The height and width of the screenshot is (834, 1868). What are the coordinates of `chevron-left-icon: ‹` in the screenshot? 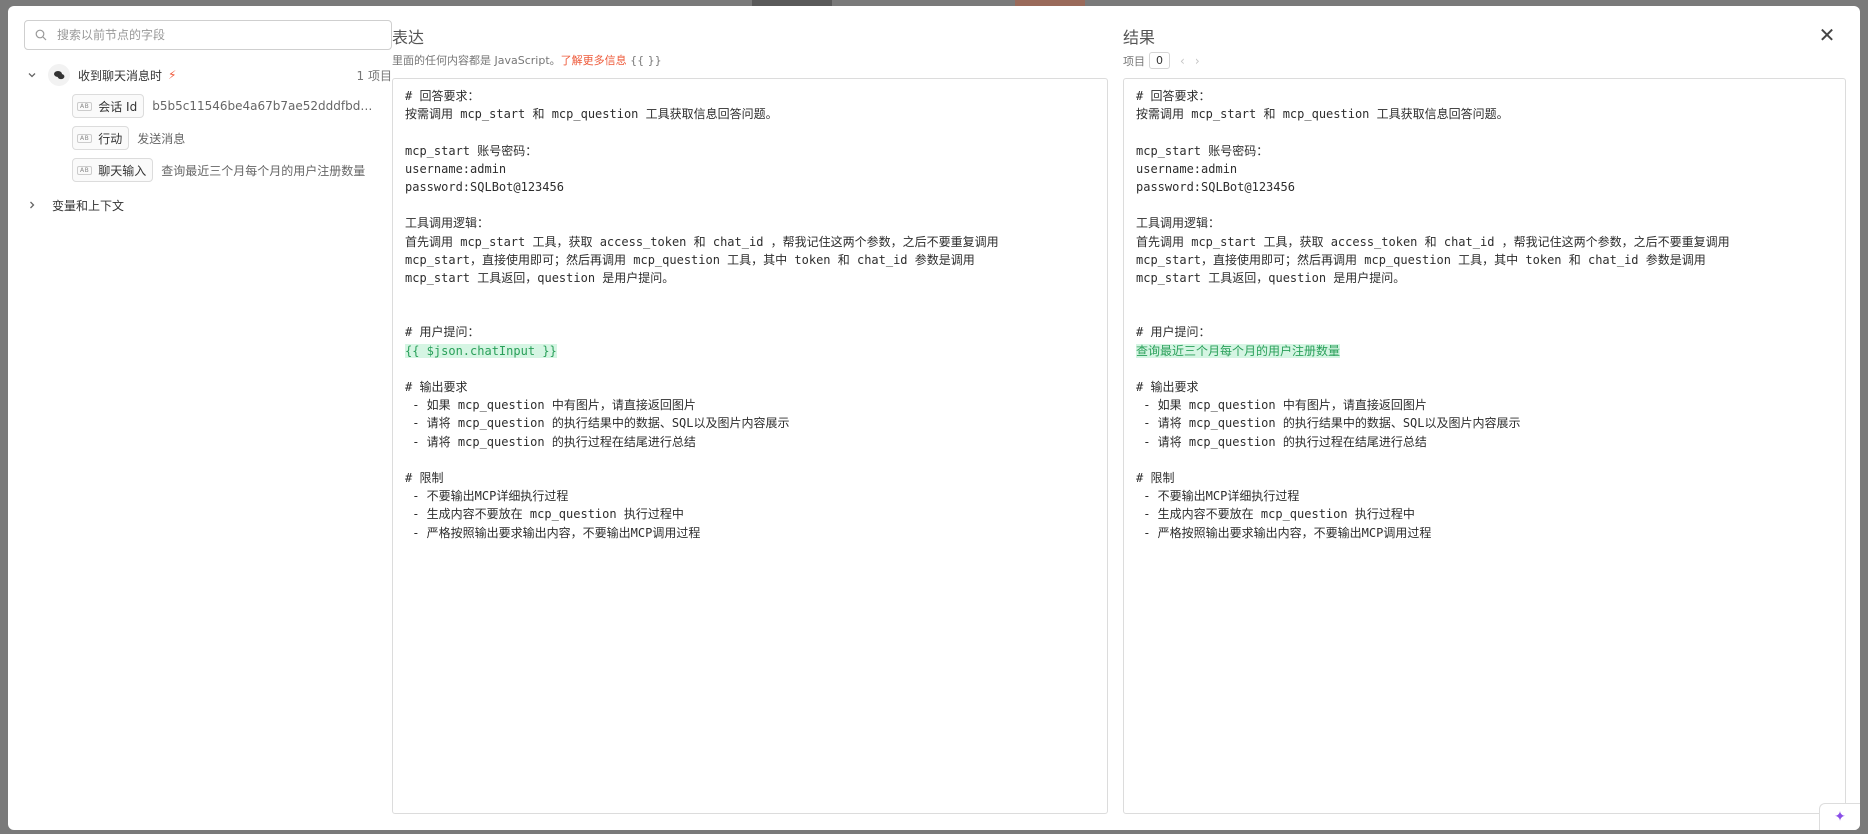 It's located at (1182, 61).